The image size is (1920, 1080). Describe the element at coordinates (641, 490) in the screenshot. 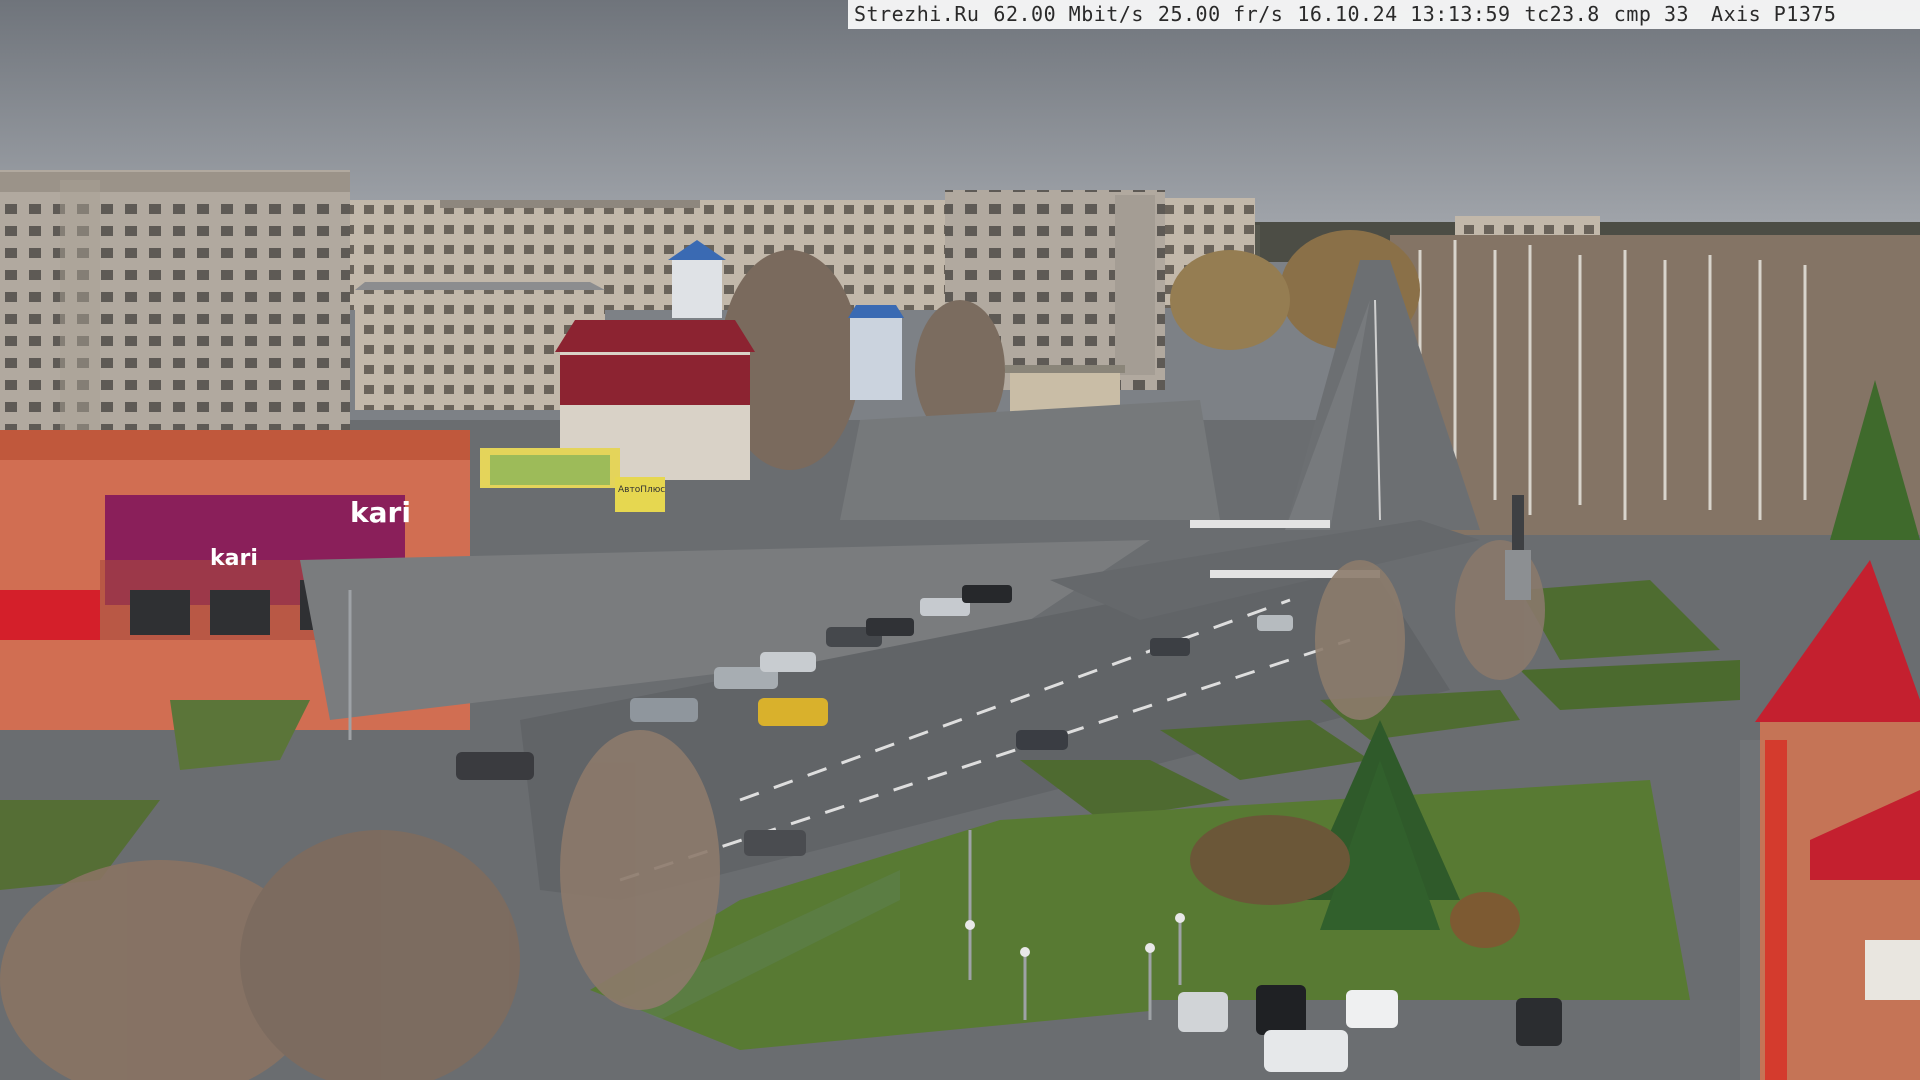

I see `shop-sign-text: AвтоПлюс` at that location.